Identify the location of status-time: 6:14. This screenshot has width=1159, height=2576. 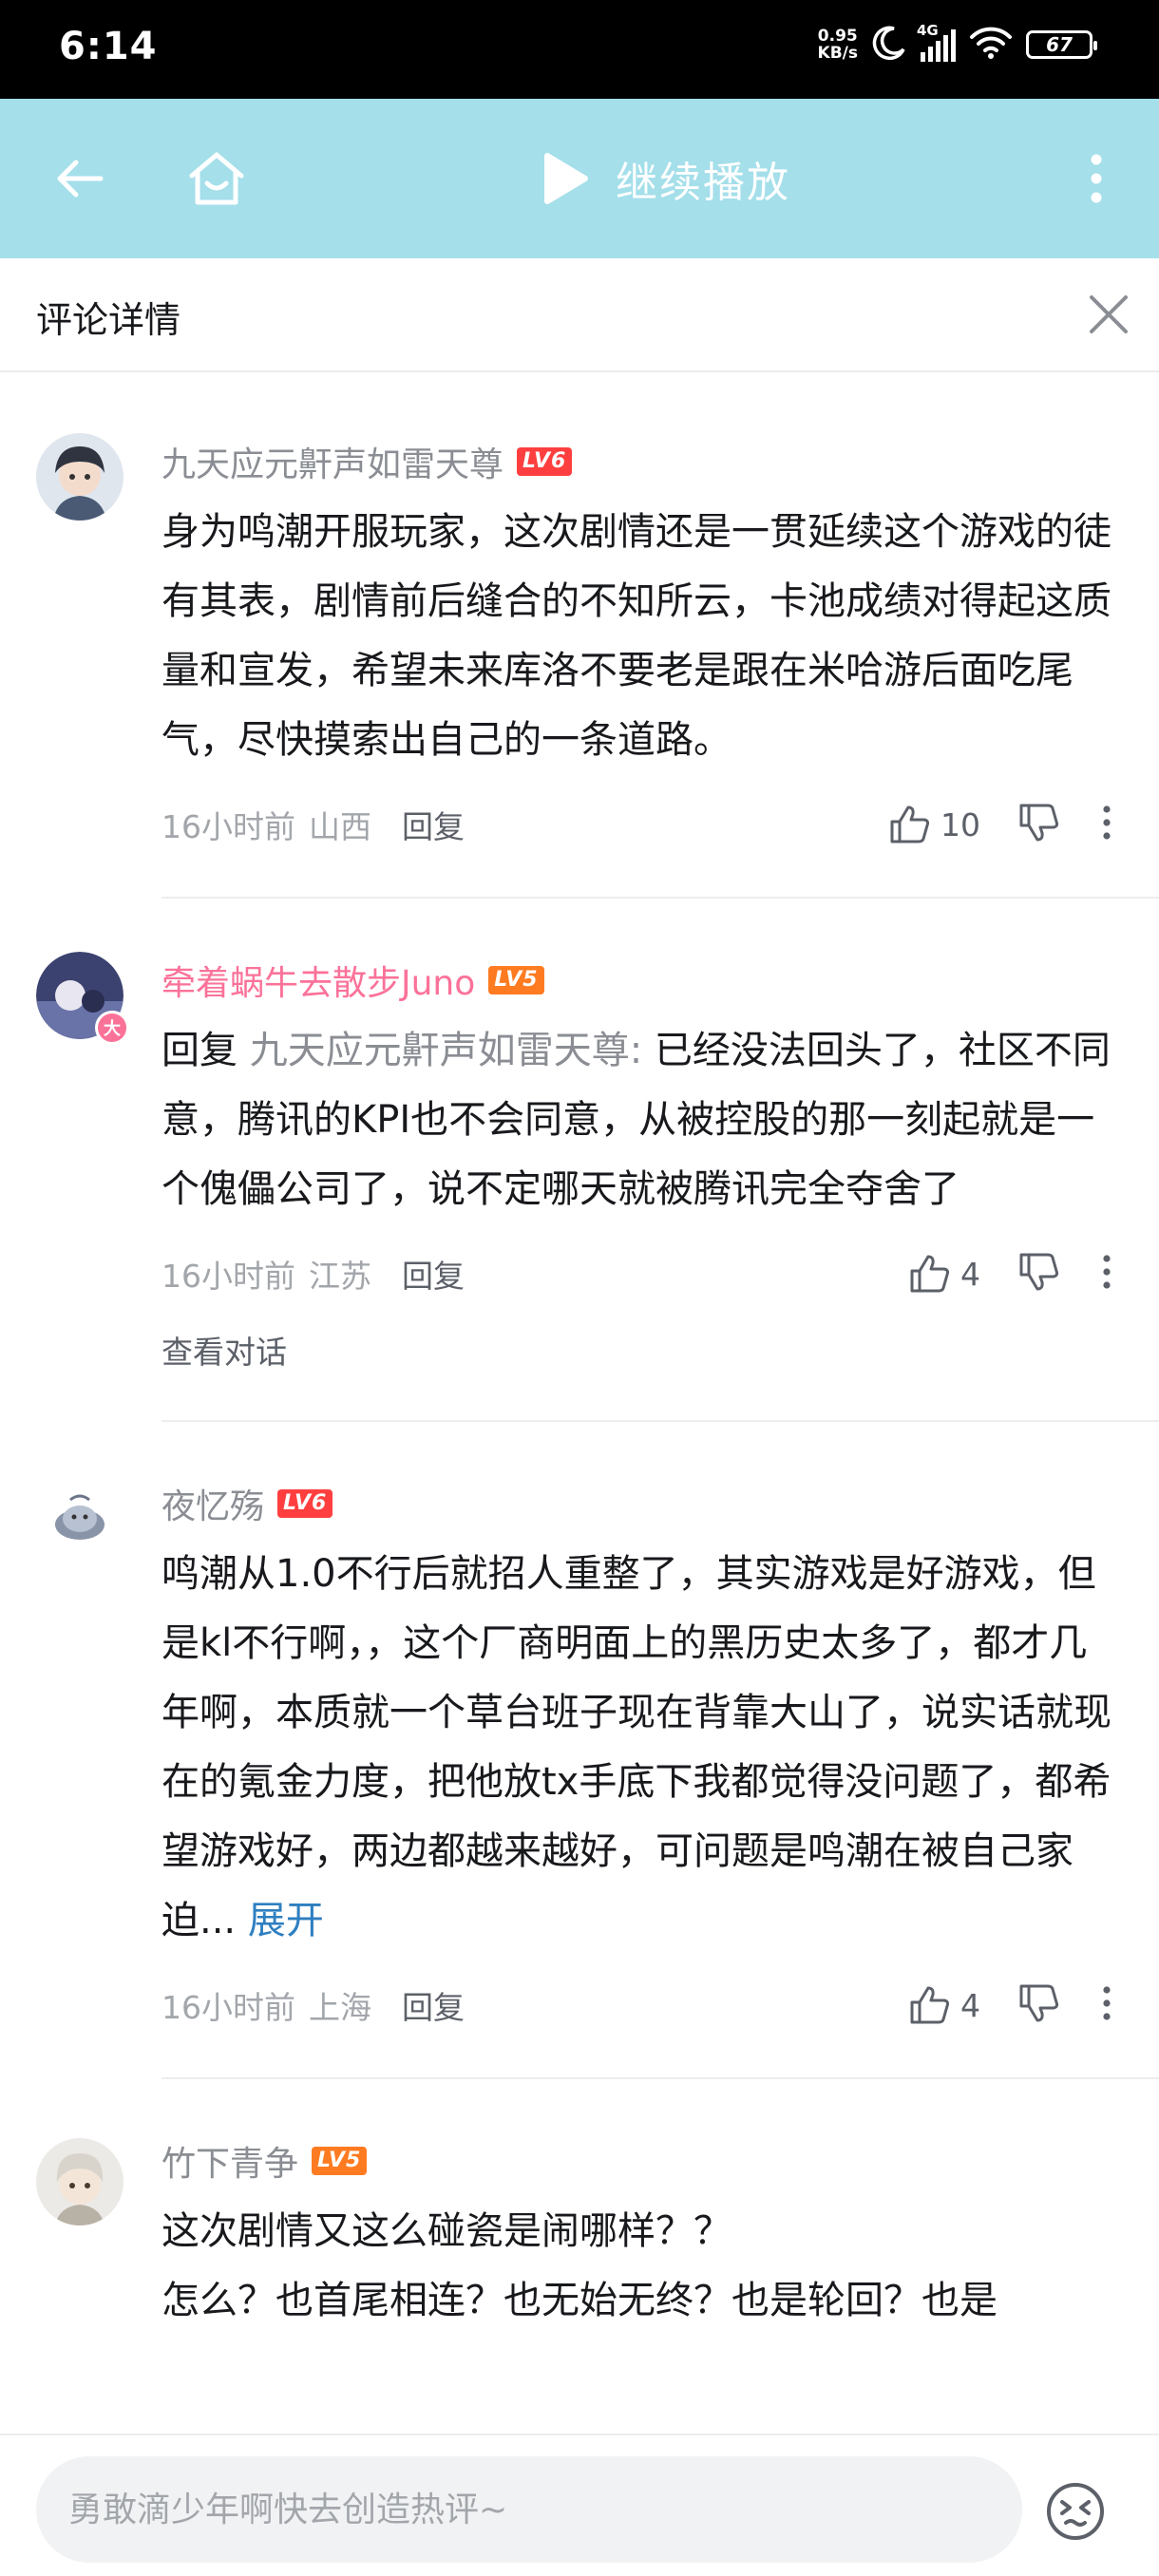
(108, 46).